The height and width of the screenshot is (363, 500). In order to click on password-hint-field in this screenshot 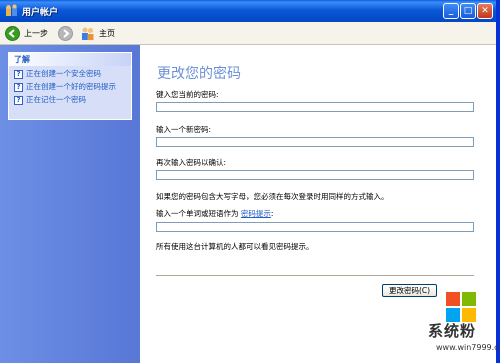, I will do `click(315, 227)`.